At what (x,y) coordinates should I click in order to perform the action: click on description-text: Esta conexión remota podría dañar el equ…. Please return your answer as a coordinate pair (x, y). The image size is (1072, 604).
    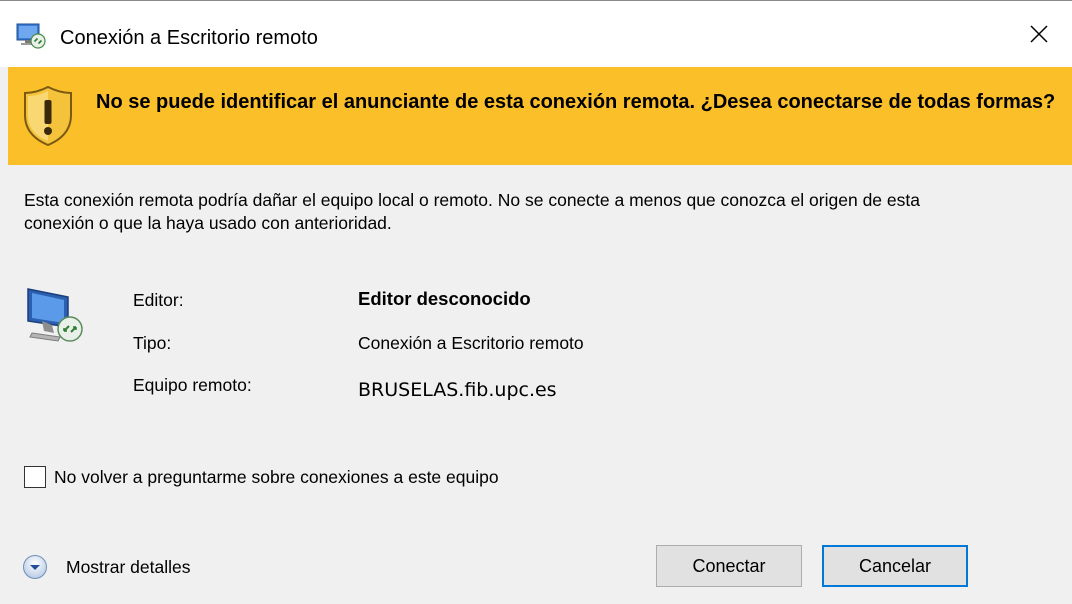
    Looking at the image, I should click on (472, 211).